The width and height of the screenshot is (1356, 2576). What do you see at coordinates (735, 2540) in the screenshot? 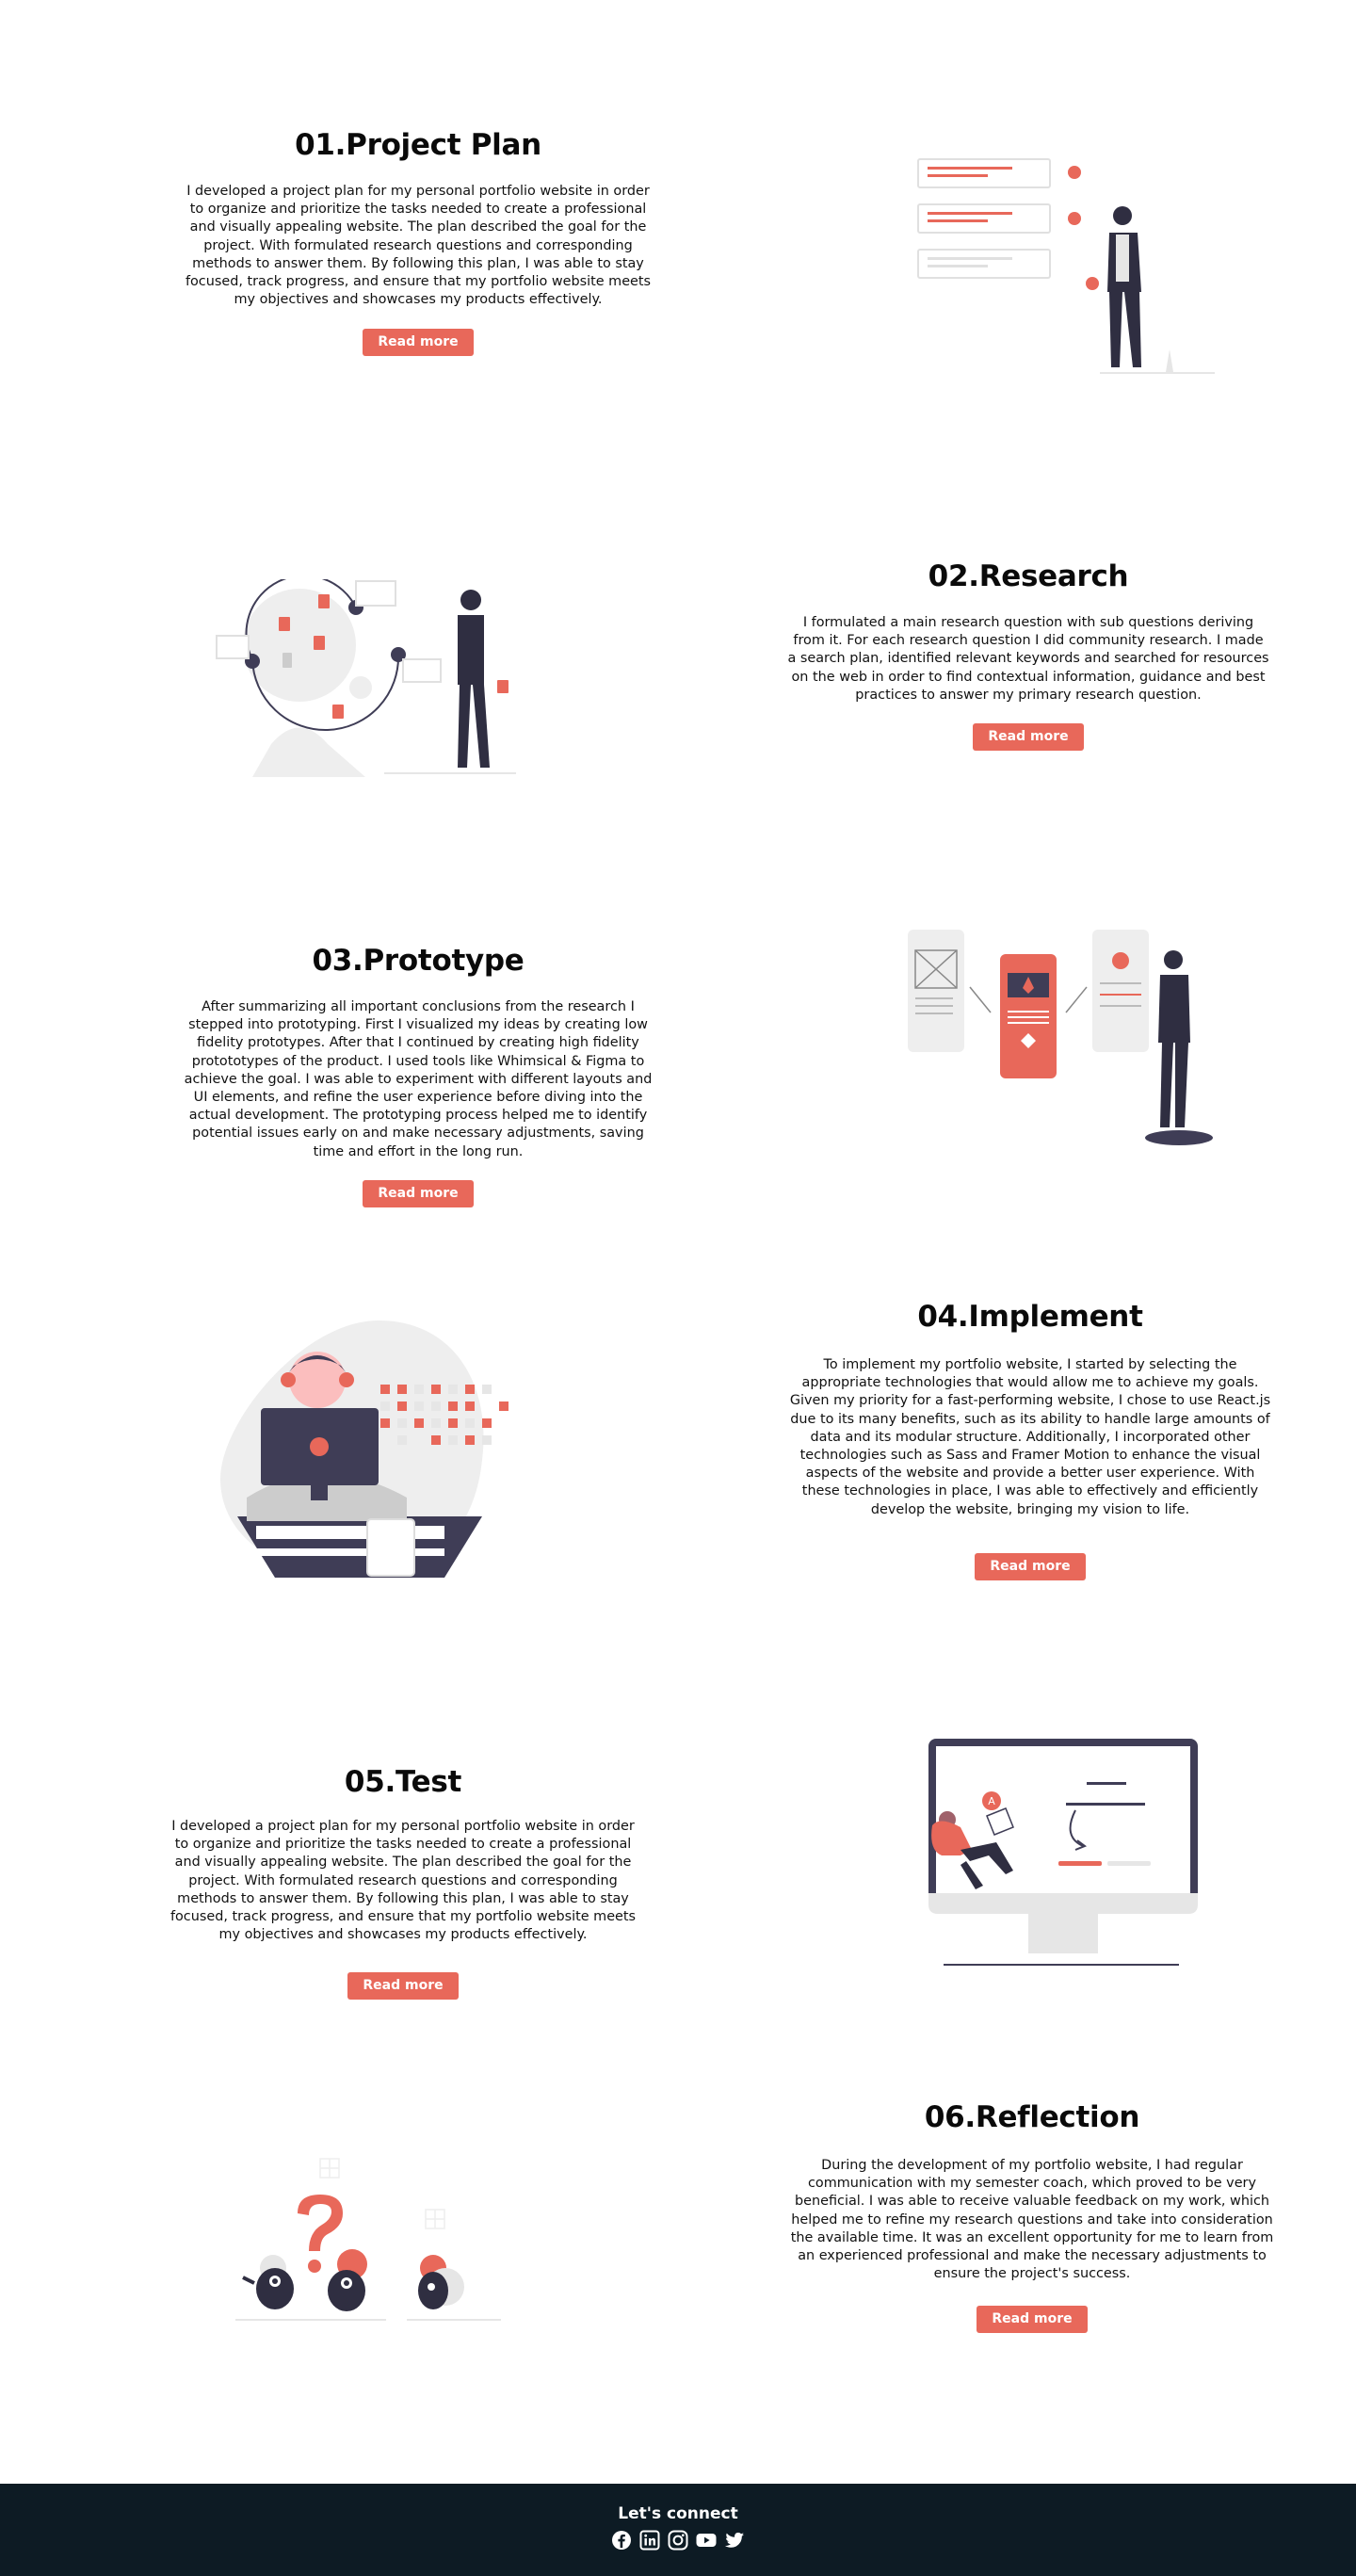
I see `twitter-icon` at bounding box center [735, 2540].